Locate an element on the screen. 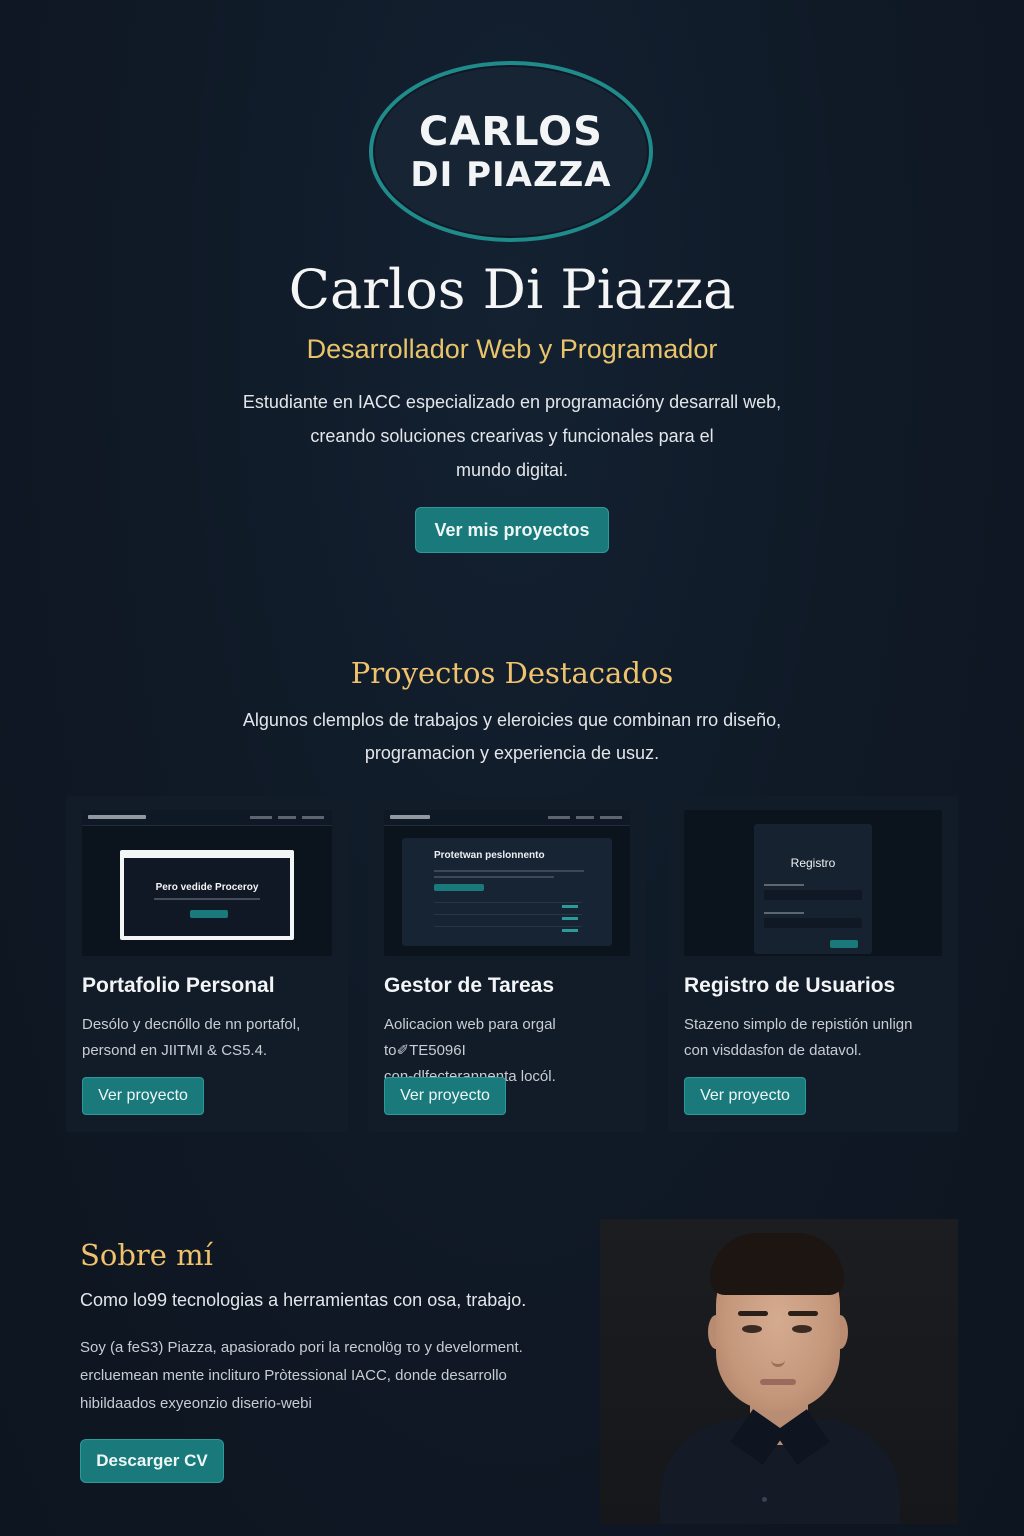  hero-subtitle: Desarrollador Web y Programador is located at coordinates (512, 349).